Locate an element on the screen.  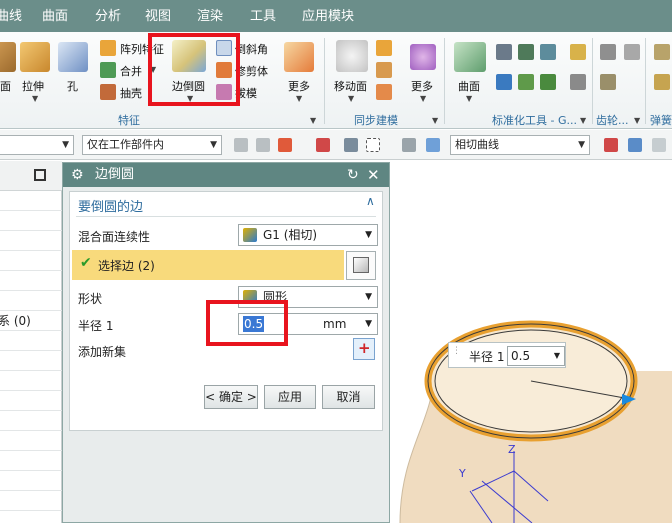
shape-dropdown-icon: ▼ is located at coordinates (368, 297).